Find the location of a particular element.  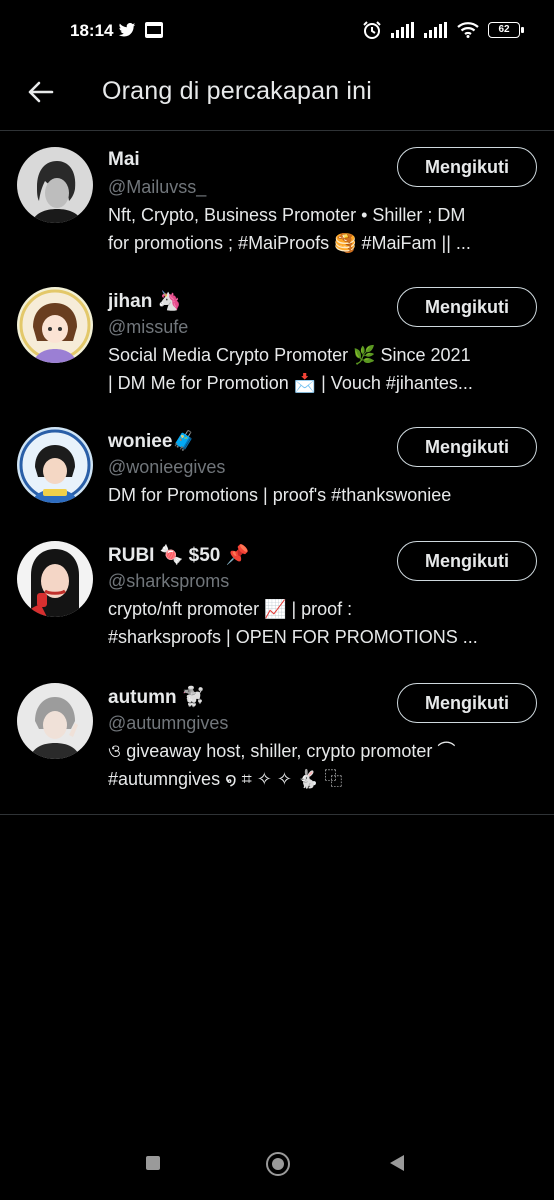

twitter-bird-icon is located at coordinates (127, 29).